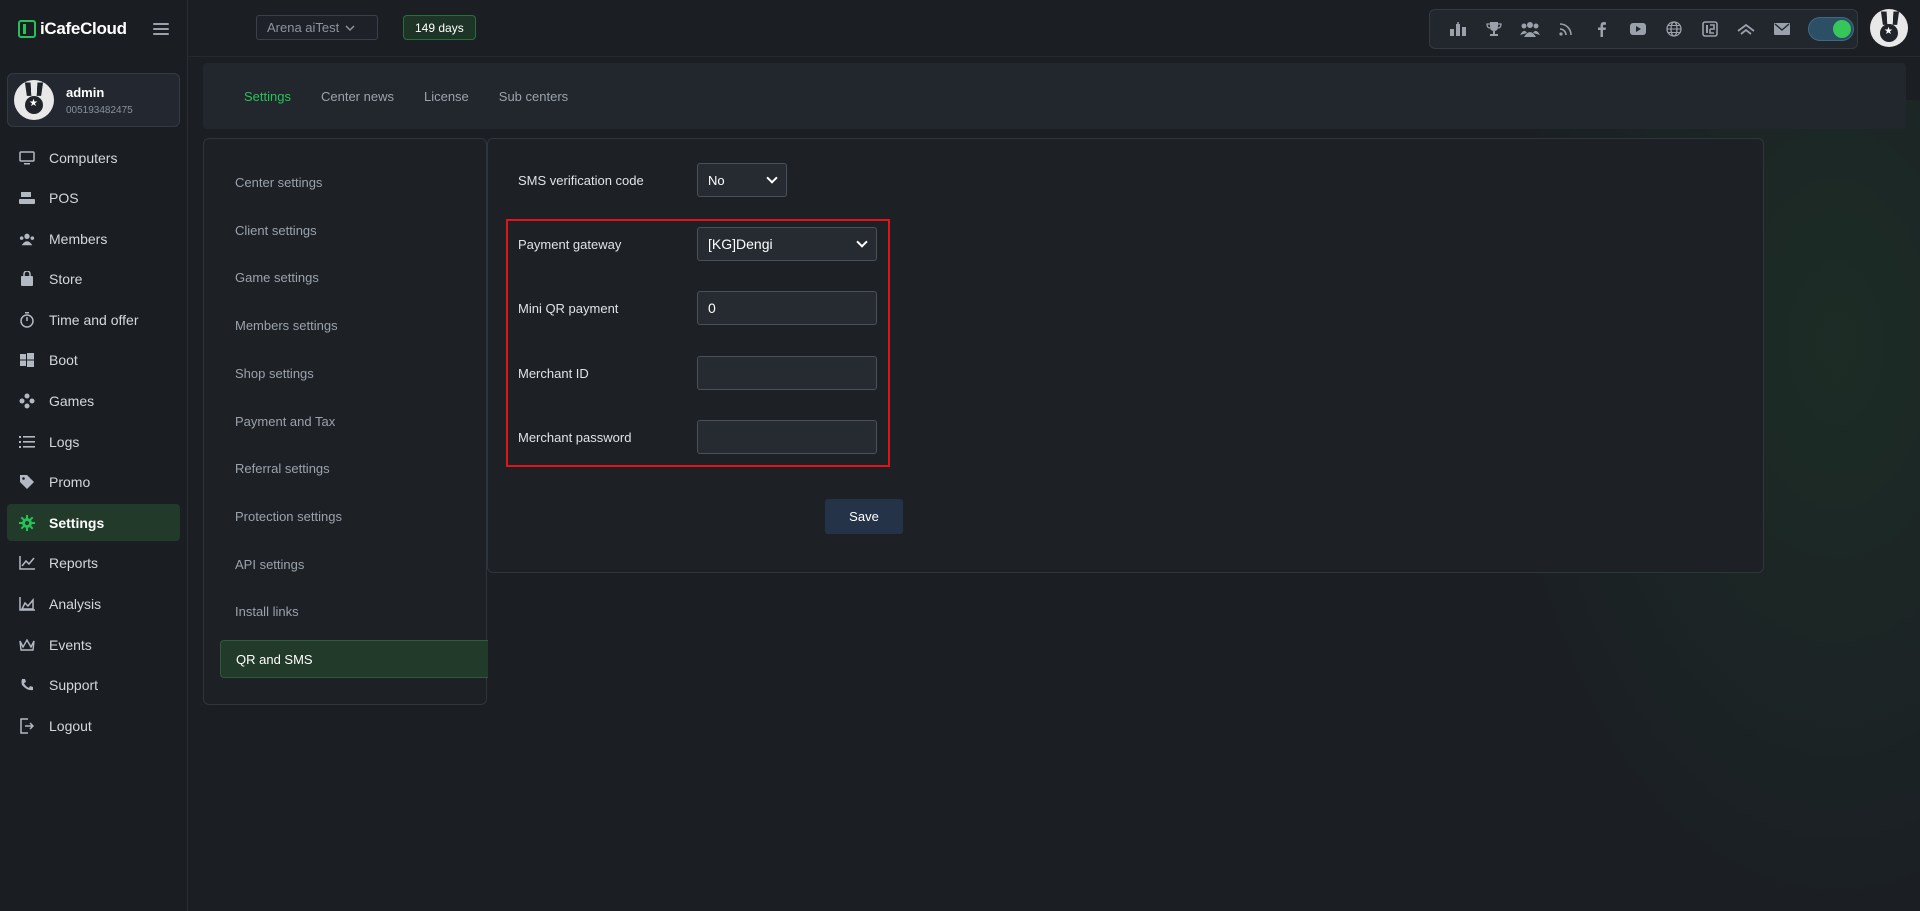 The image size is (1920, 911). I want to click on settings-tabs: Settings Center news License Sub centers, so click(1054, 96).